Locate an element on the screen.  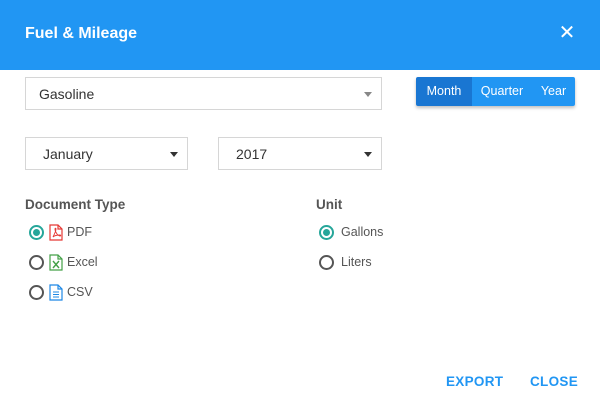
unit-option-label: Liters is located at coordinates (356, 262).